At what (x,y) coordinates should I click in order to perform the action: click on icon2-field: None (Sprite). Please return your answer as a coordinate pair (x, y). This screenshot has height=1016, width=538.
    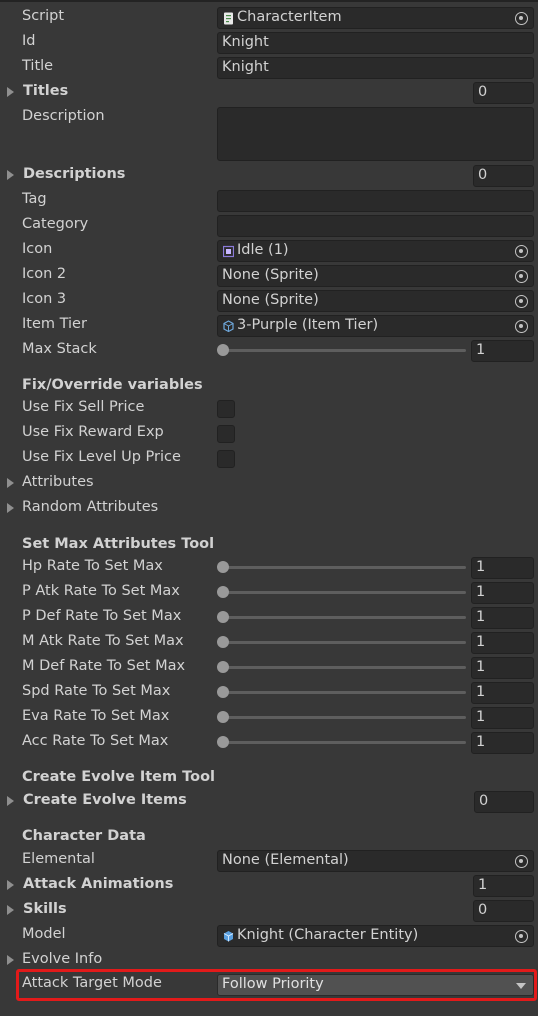
    Looking at the image, I should click on (375, 276).